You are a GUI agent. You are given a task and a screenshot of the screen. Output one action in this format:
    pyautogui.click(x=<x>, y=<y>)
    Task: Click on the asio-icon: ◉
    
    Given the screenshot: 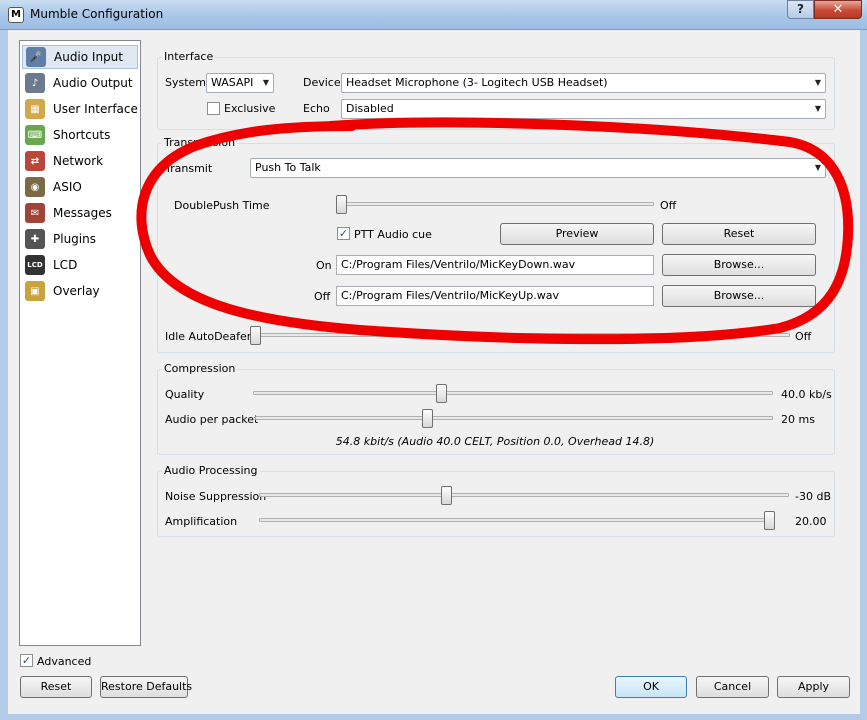 What is the action you would take?
    pyautogui.click(x=35, y=187)
    